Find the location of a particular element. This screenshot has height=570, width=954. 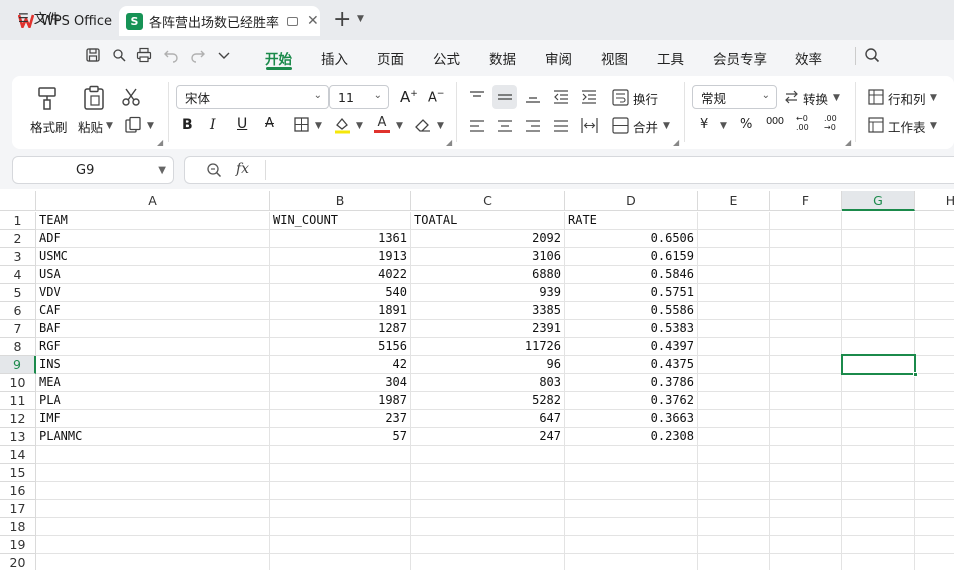

clipboard-expand-icon: ◢ is located at coordinates (160, 142).